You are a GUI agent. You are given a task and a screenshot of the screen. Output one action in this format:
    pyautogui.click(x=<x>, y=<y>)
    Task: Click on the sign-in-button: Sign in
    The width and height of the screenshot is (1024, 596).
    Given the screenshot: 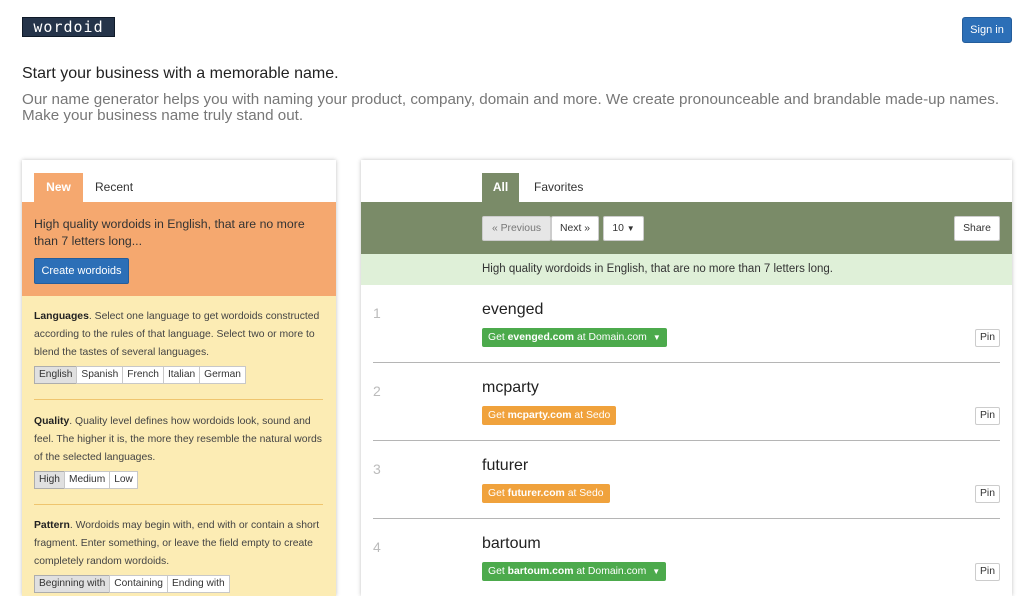 What is the action you would take?
    pyautogui.click(x=987, y=30)
    